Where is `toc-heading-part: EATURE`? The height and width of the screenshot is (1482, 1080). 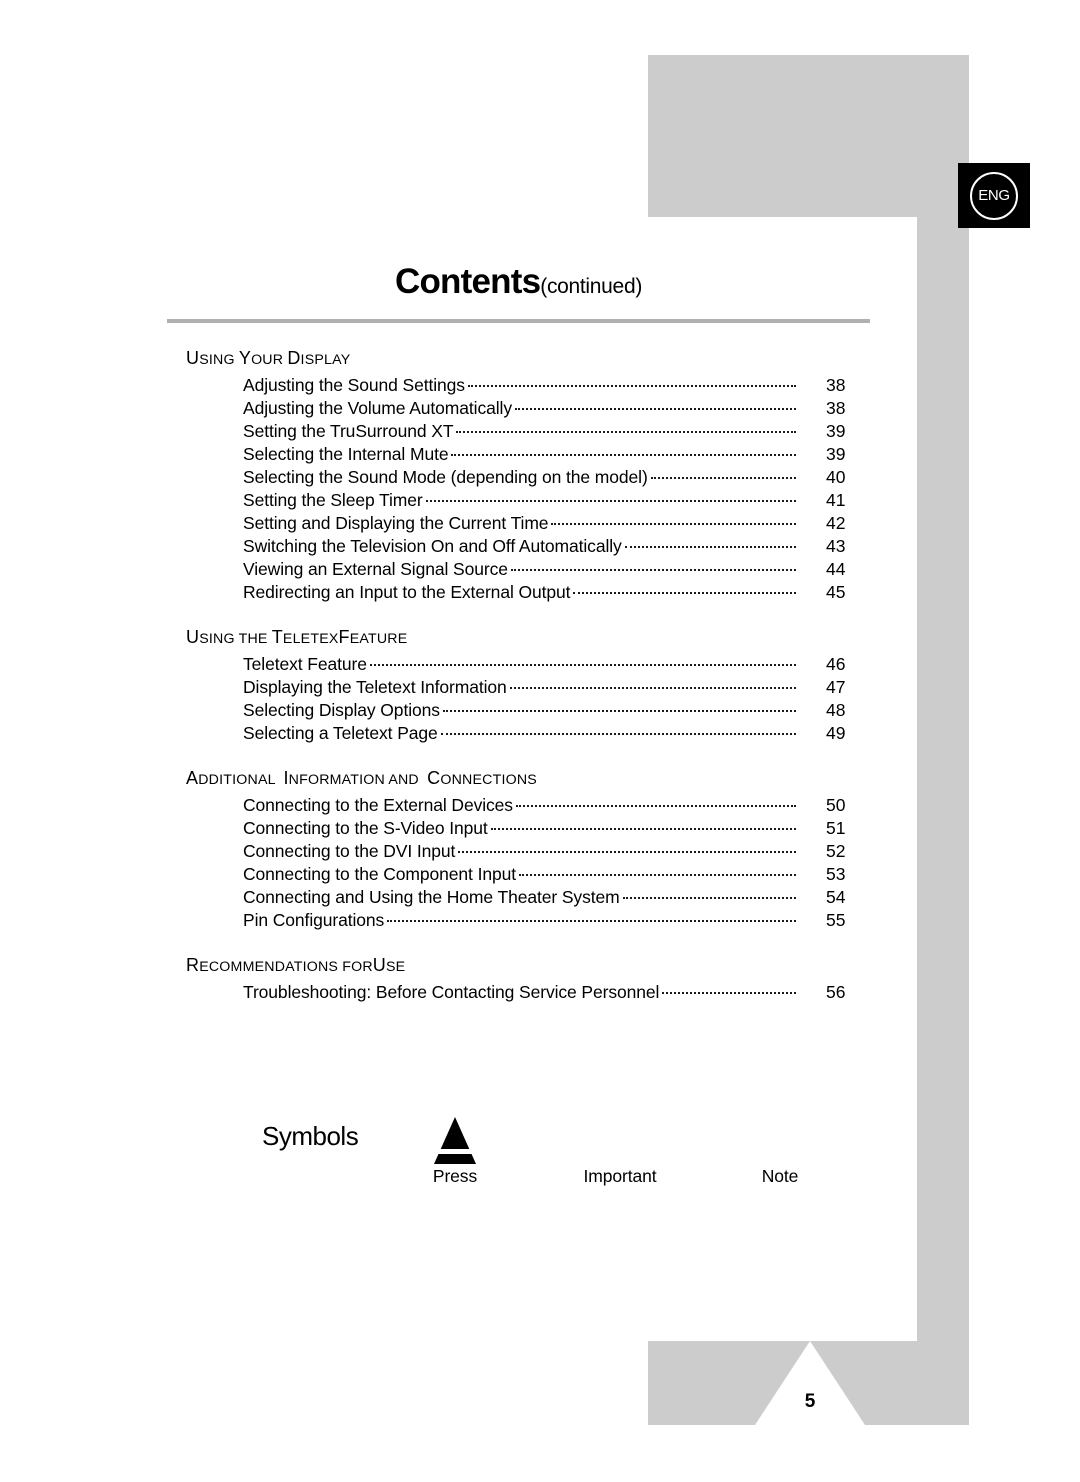 toc-heading-part: EATURE is located at coordinates (378, 639).